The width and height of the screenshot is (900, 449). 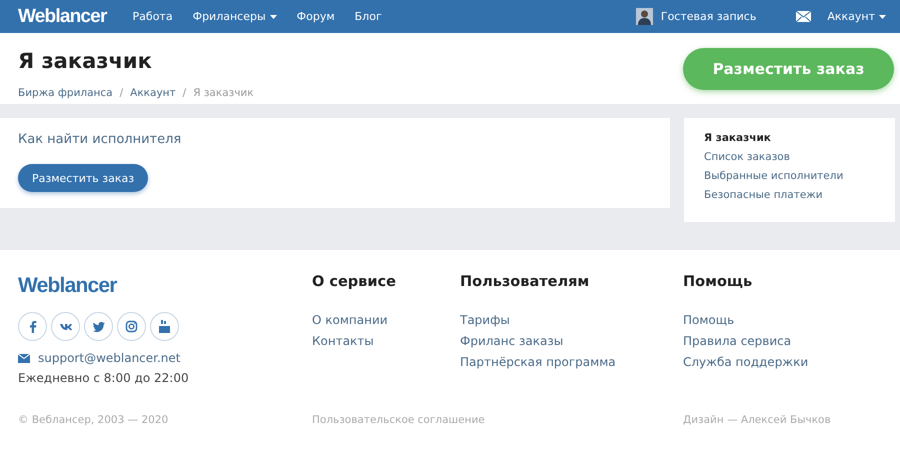 I want to click on sidebar-item: Выбранные исполнители, so click(x=789, y=176).